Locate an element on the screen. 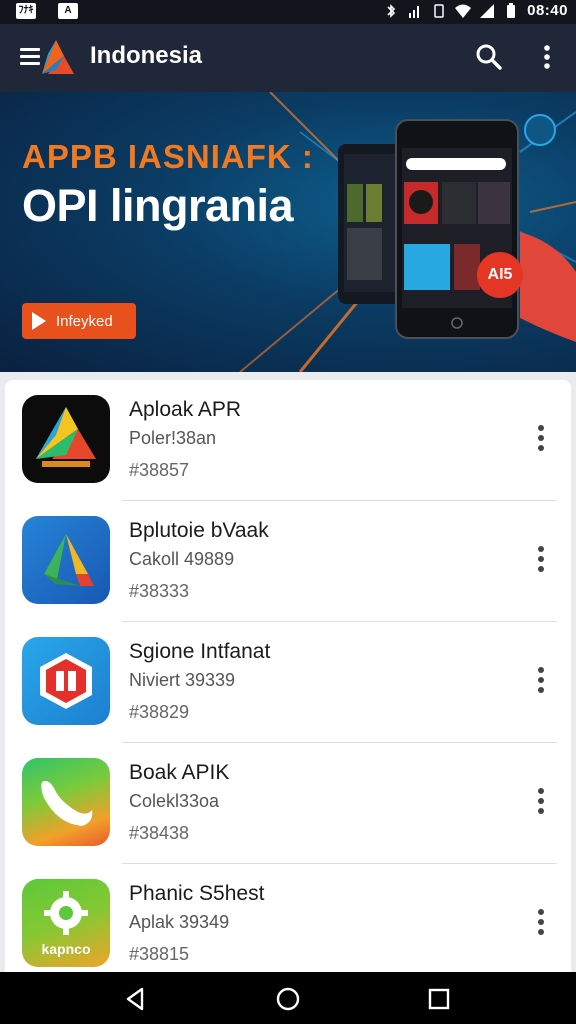 Image resolution: width=576 pixels, height=1024 pixels. app-subtitle: Poler!38an is located at coordinates (173, 438).